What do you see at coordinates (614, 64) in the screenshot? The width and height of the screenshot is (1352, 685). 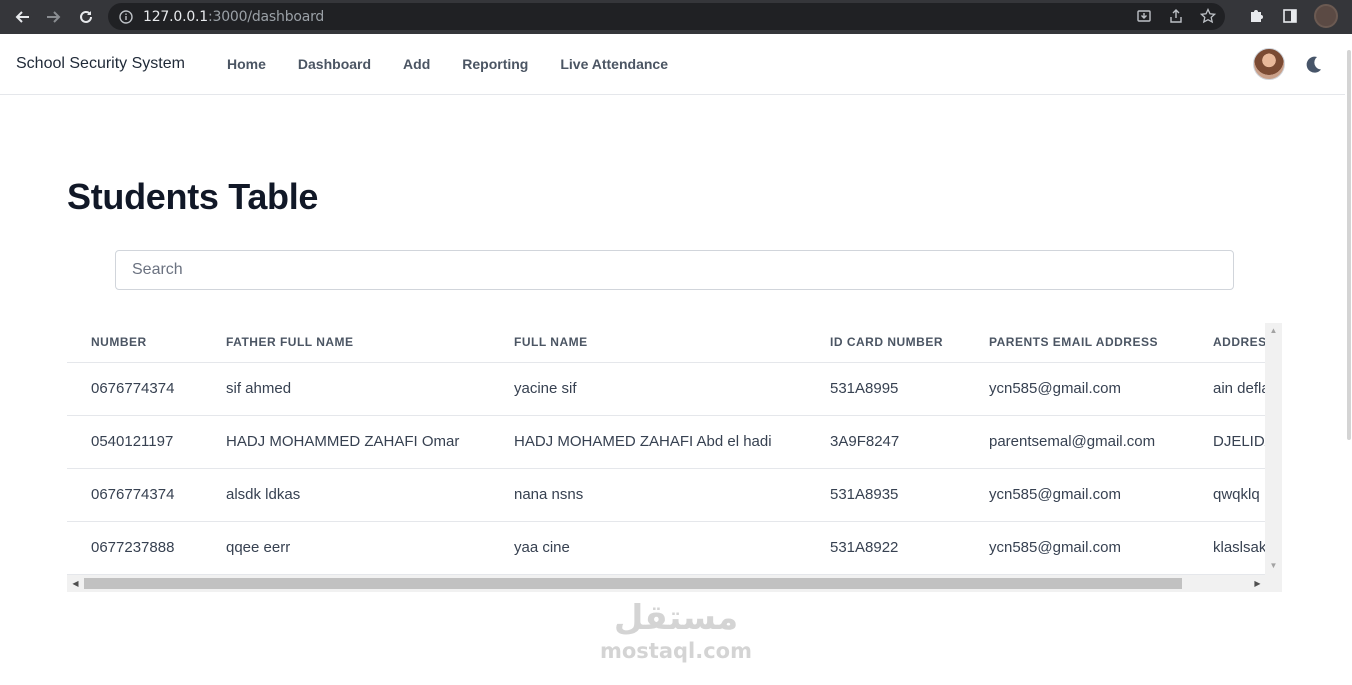 I see `nav-link-live-attendance: Live Attendance` at bounding box center [614, 64].